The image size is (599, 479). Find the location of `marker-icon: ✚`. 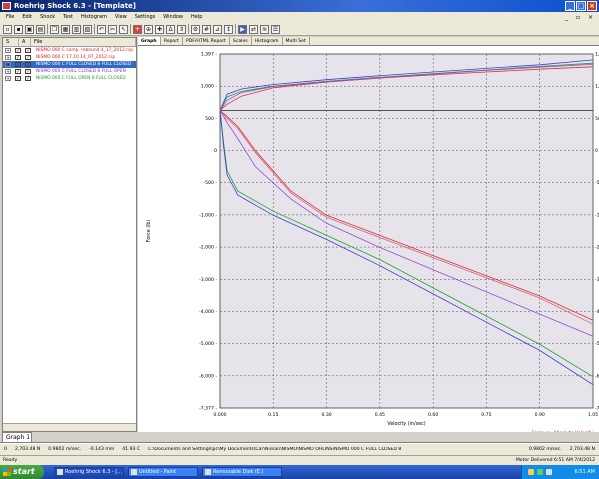

marker-icon: ✚ is located at coordinates (159, 29).